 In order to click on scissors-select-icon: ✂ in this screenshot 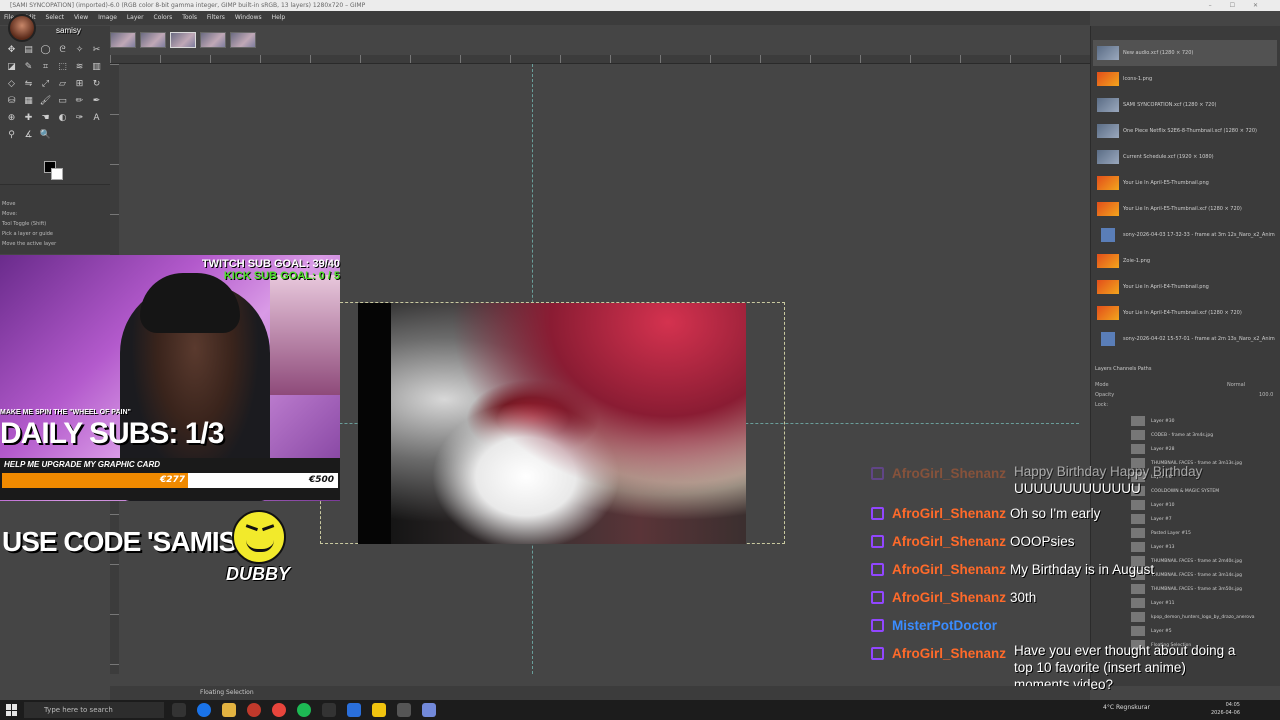, I will do `click(96, 50)`.